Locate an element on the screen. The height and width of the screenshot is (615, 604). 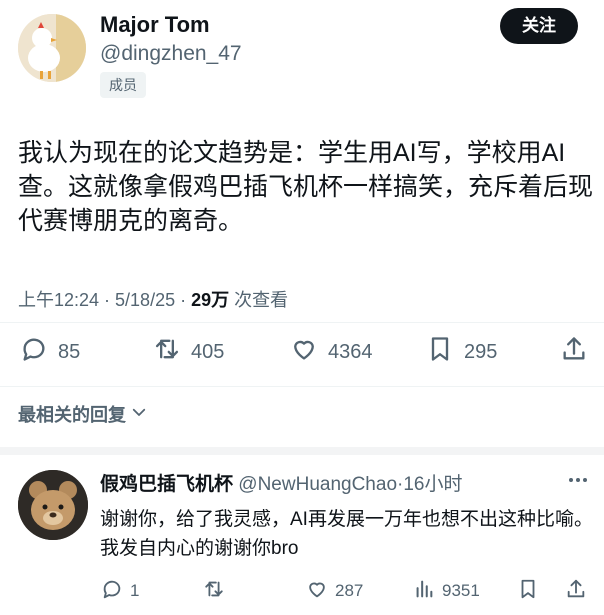
bookmark-count: 295 is located at coordinates (481, 351).